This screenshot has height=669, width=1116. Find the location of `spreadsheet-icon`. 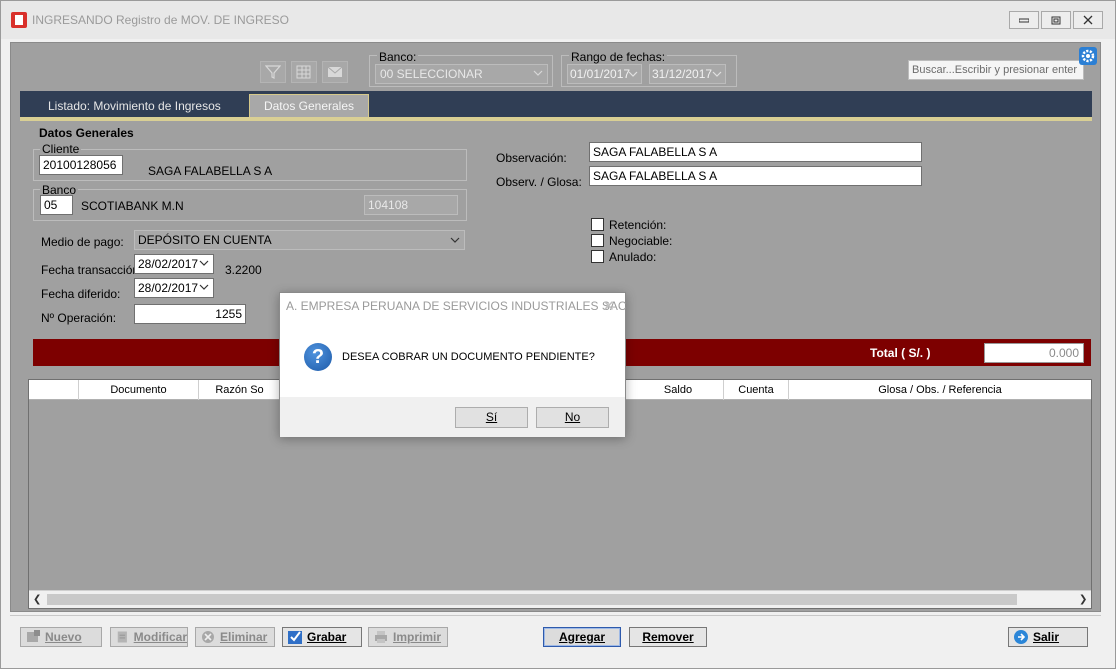

spreadsheet-icon is located at coordinates (303, 72).